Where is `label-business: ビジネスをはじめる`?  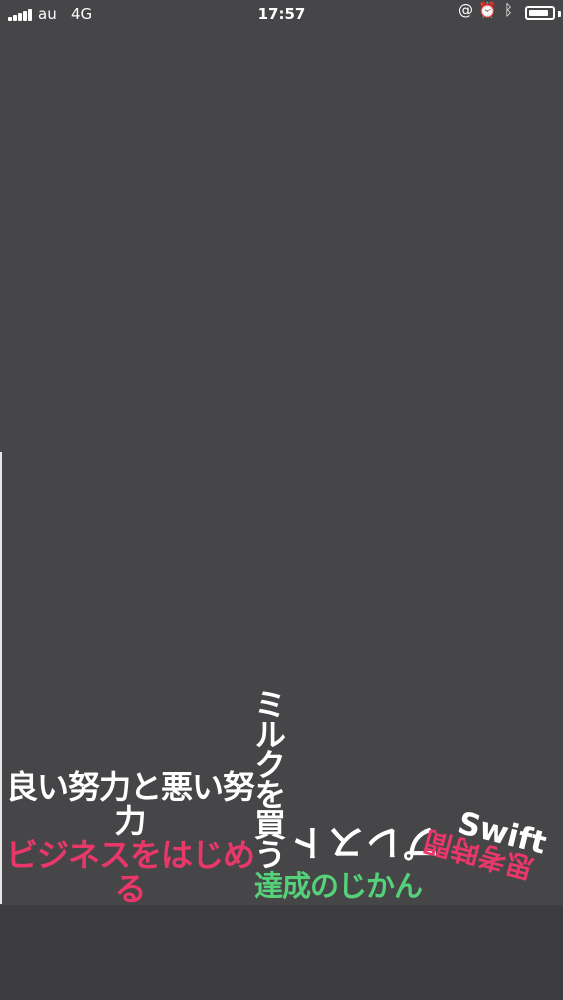 label-business: ビジネスをはじめる is located at coordinates (130, 872).